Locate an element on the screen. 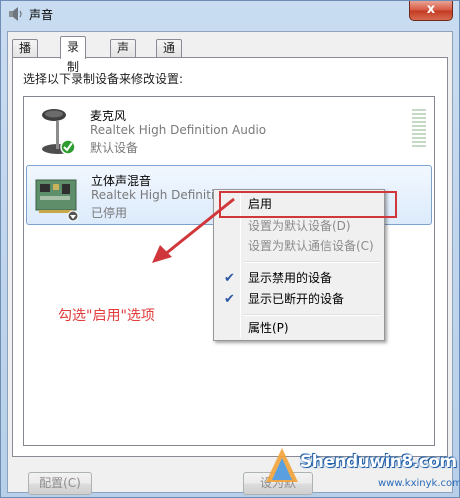 Image resolution: width=460 pixels, height=498 pixels. watermark: Shenduwin8.com www.kxinyk.com is located at coordinates (360, 470).